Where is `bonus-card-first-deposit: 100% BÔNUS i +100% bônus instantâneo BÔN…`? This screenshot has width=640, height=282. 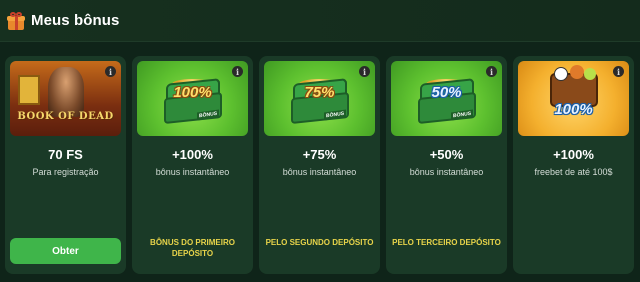 bonus-card-first-deposit: 100% BÔNUS i +100% bônus instantâneo BÔN… is located at coordinates (192, 165).